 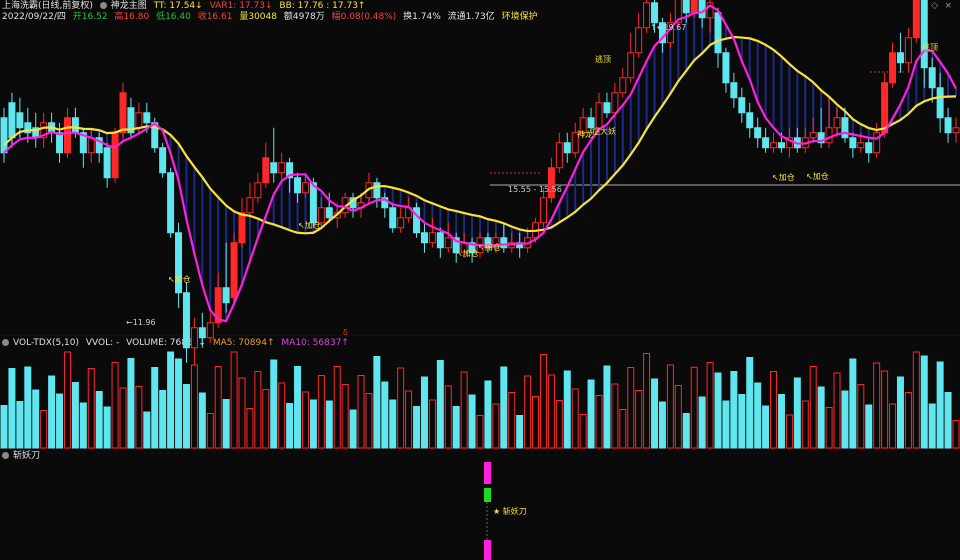 What do you see at coordinates (535, 189) in the screenshot?
I see `price-line-label: 15.55 - 15.56` at bounding box center [535, 189].